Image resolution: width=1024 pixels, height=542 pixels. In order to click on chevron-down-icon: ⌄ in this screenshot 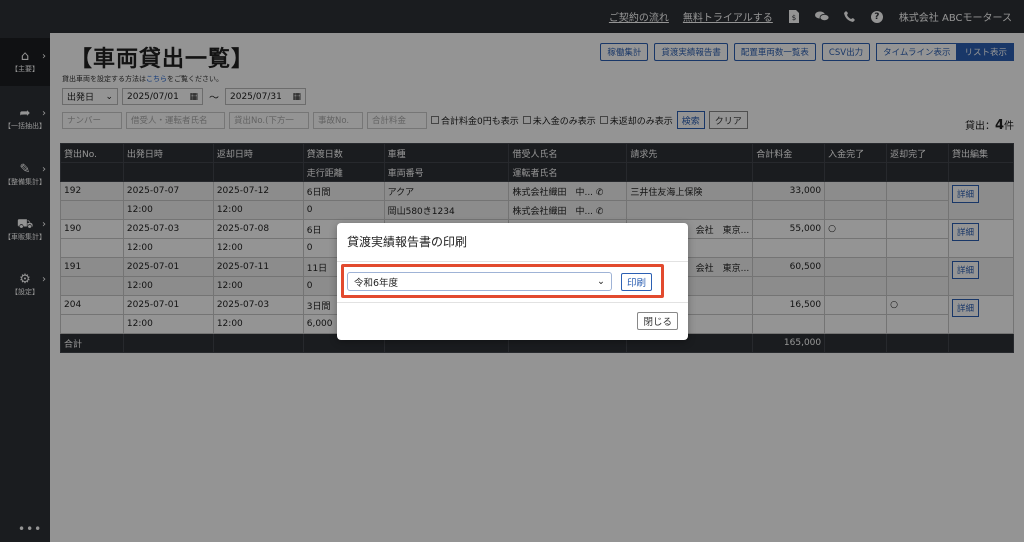, I will do `click(601, 281)`.